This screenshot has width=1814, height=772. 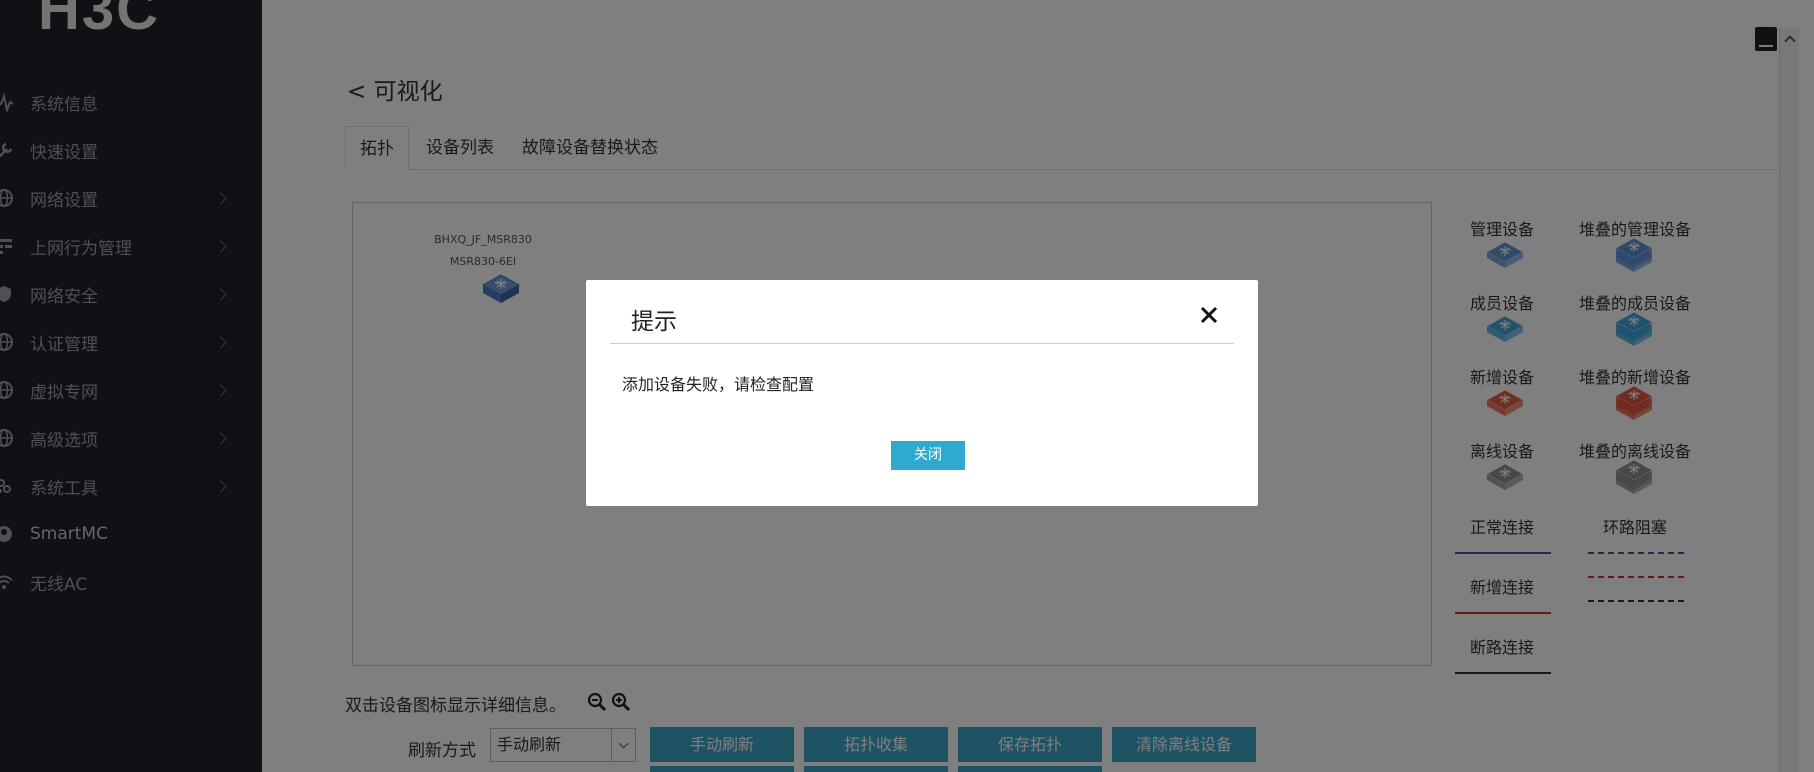 What do you see at coordinates (654, 322) in the screenshot?
I see `dialog-title: 提示` at bounding box center [654, 322].